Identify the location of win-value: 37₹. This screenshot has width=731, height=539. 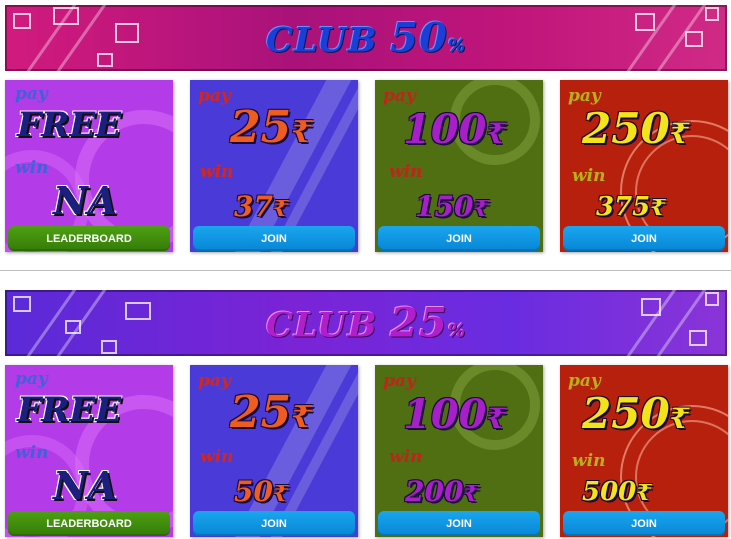
(261, 206).